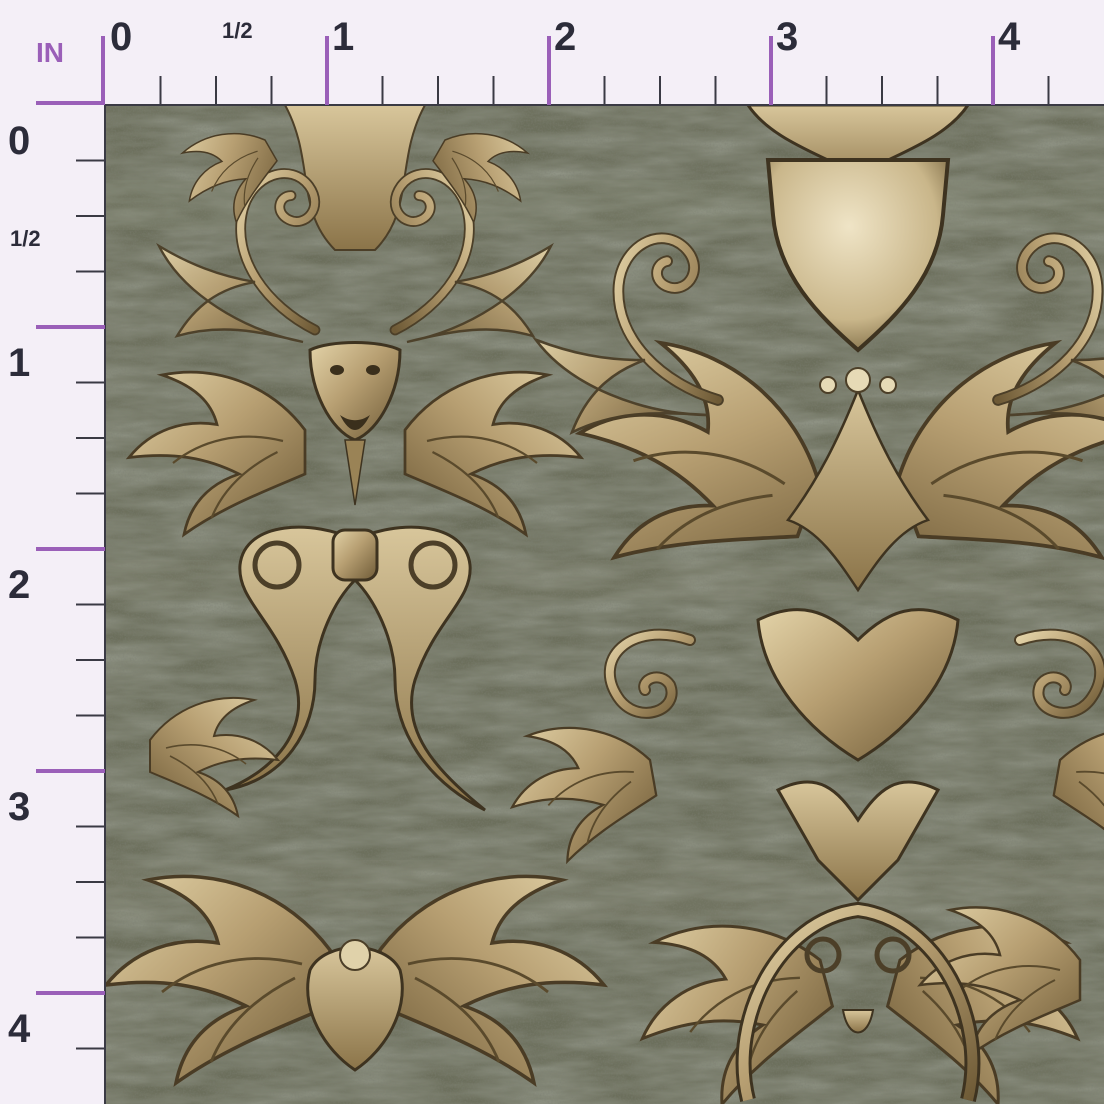  I want to click on top-label-0: 0, so click(121, 37).